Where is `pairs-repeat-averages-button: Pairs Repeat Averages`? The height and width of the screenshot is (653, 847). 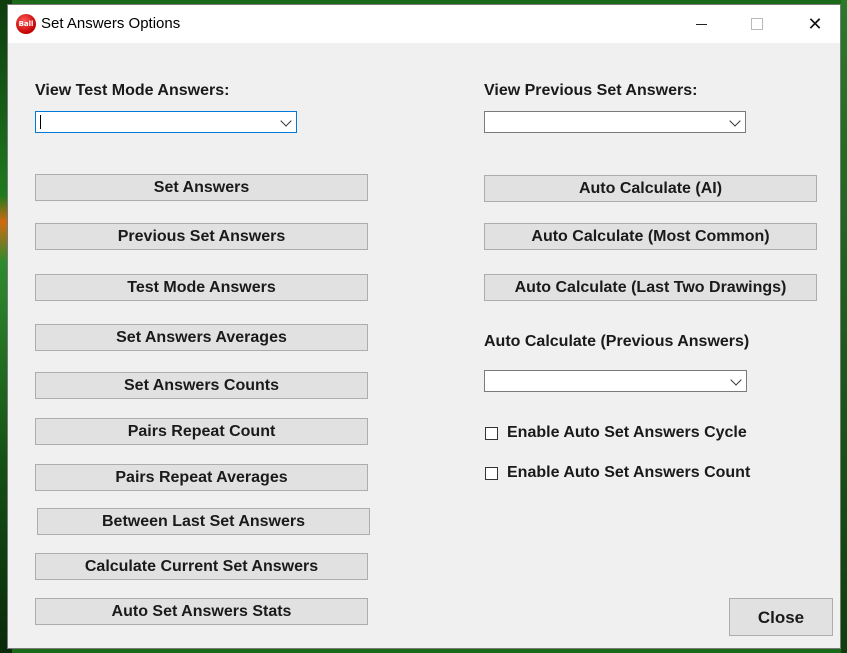 pairs-repeat-averages-button: Pairs Repeat Averages is located at coordinates (201, 477).